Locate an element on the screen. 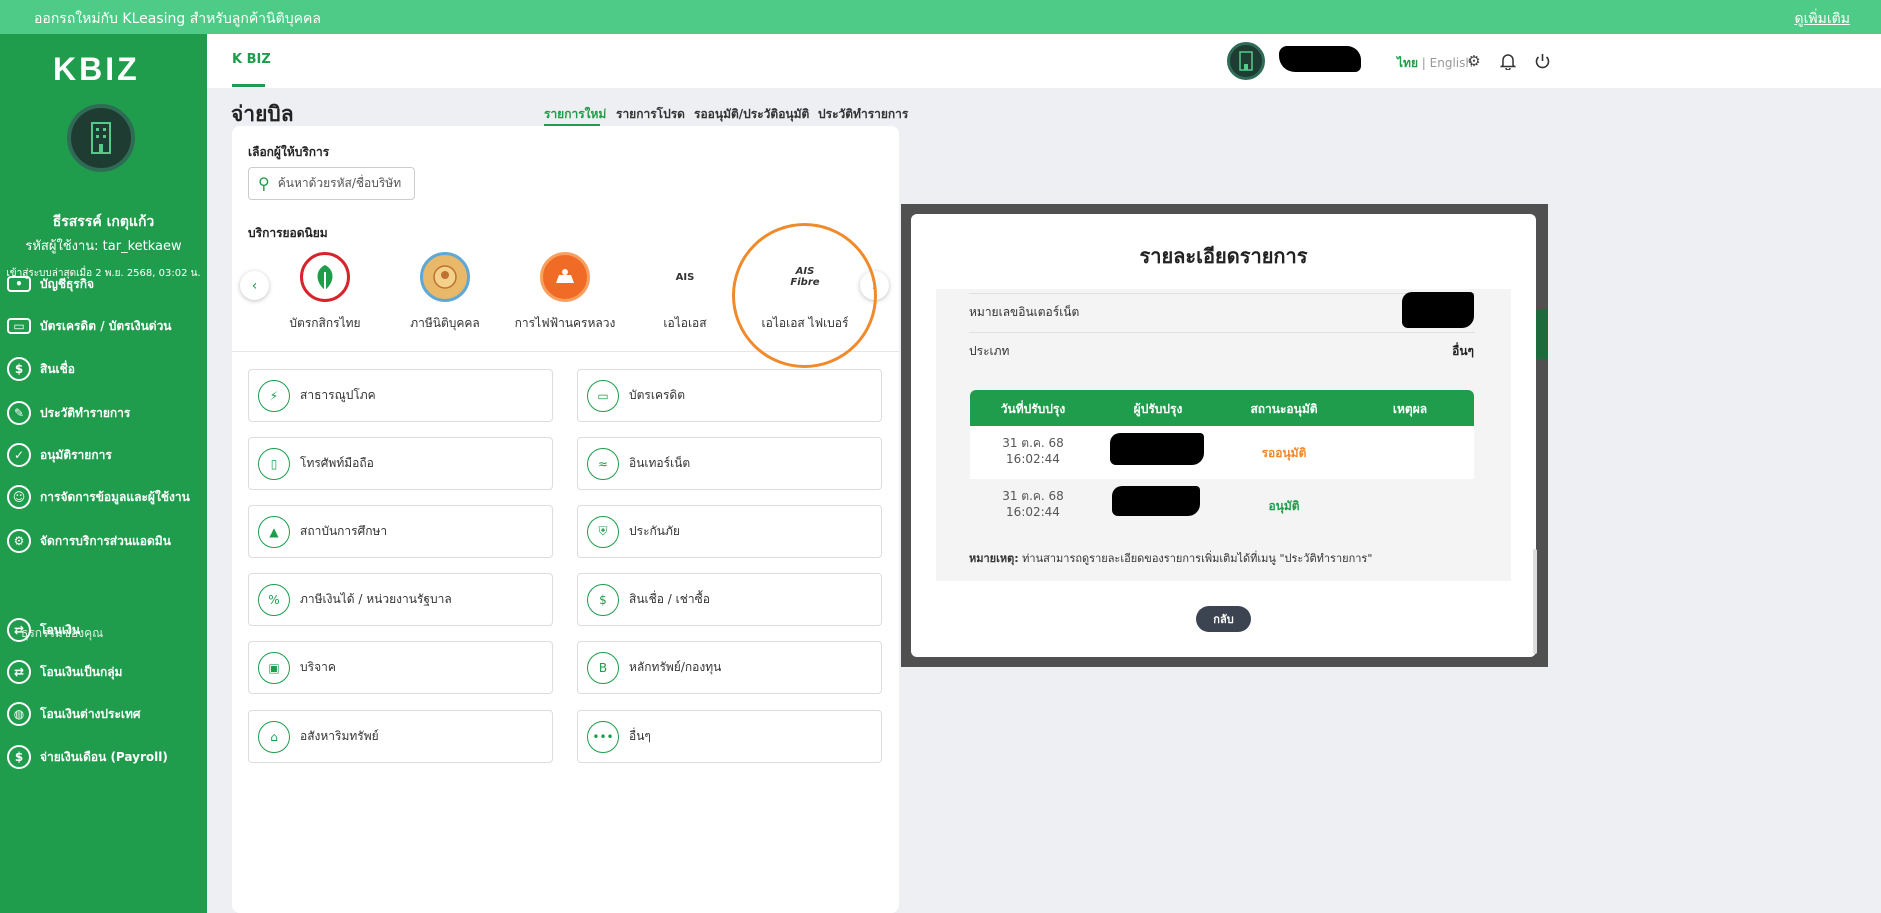  tab-kbiz: K BIZ is located at coordinates (251, 59).